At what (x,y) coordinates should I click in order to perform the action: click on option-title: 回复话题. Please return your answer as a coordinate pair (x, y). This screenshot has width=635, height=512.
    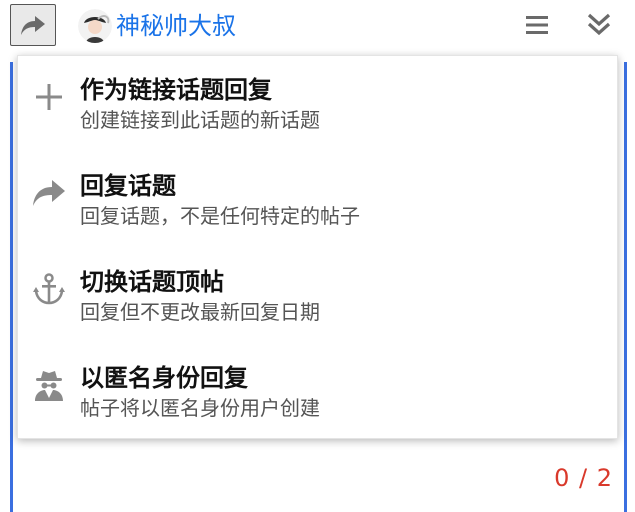
    Looking at the image, I should click on (128, 186).